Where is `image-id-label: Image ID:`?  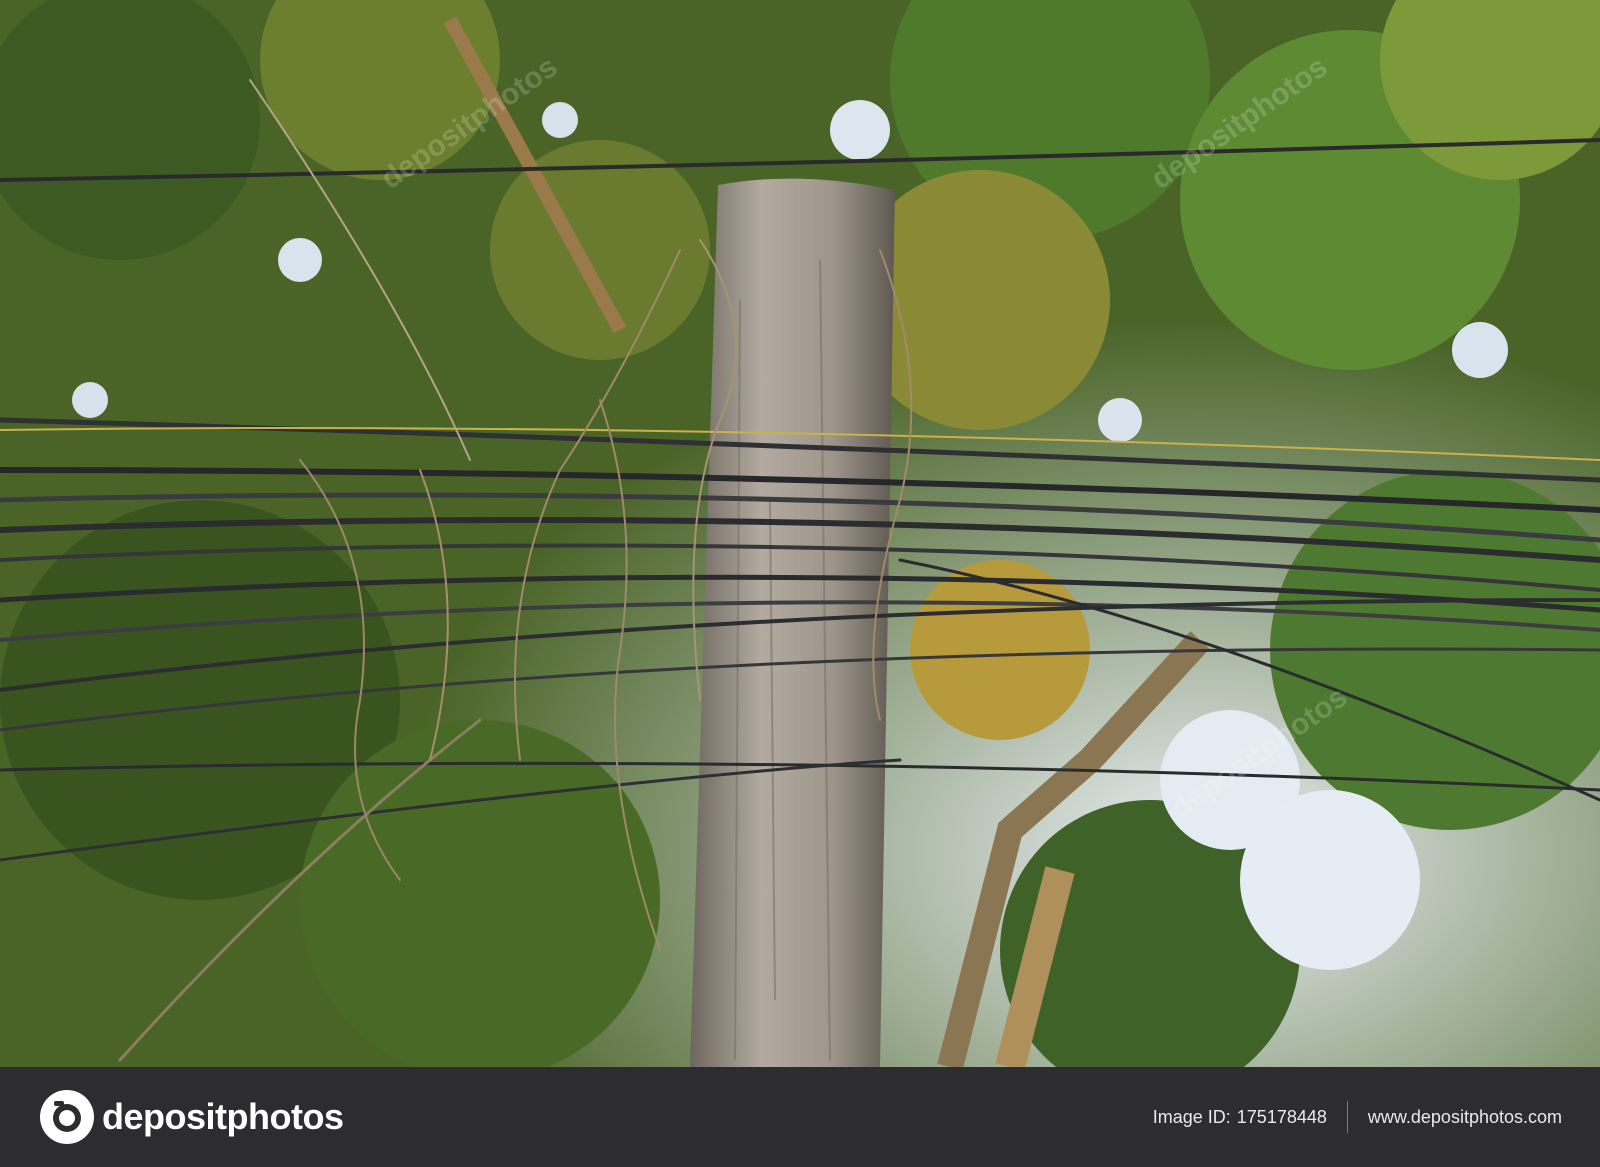 image-id-label: Image ID: is located at coordinates (1191, 1116).